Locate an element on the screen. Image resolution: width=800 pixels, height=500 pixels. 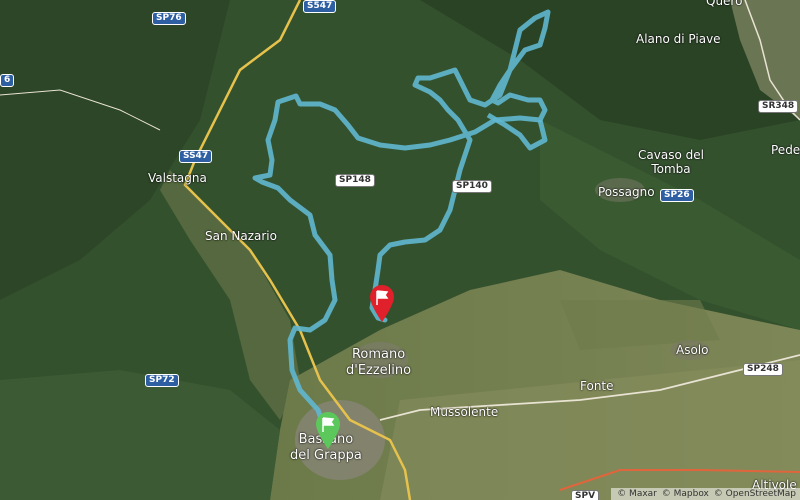
place-mussolente: Mussolente is located at coordinates (464, 412).